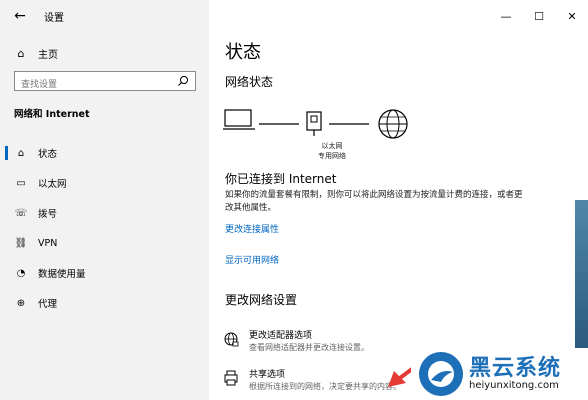 The width and height of the screenshot is (588, 400). Describe the element at coordinates (261, 300) in the screenshot. I see `change-network-settings-heading: 更改网络设置` at that location.